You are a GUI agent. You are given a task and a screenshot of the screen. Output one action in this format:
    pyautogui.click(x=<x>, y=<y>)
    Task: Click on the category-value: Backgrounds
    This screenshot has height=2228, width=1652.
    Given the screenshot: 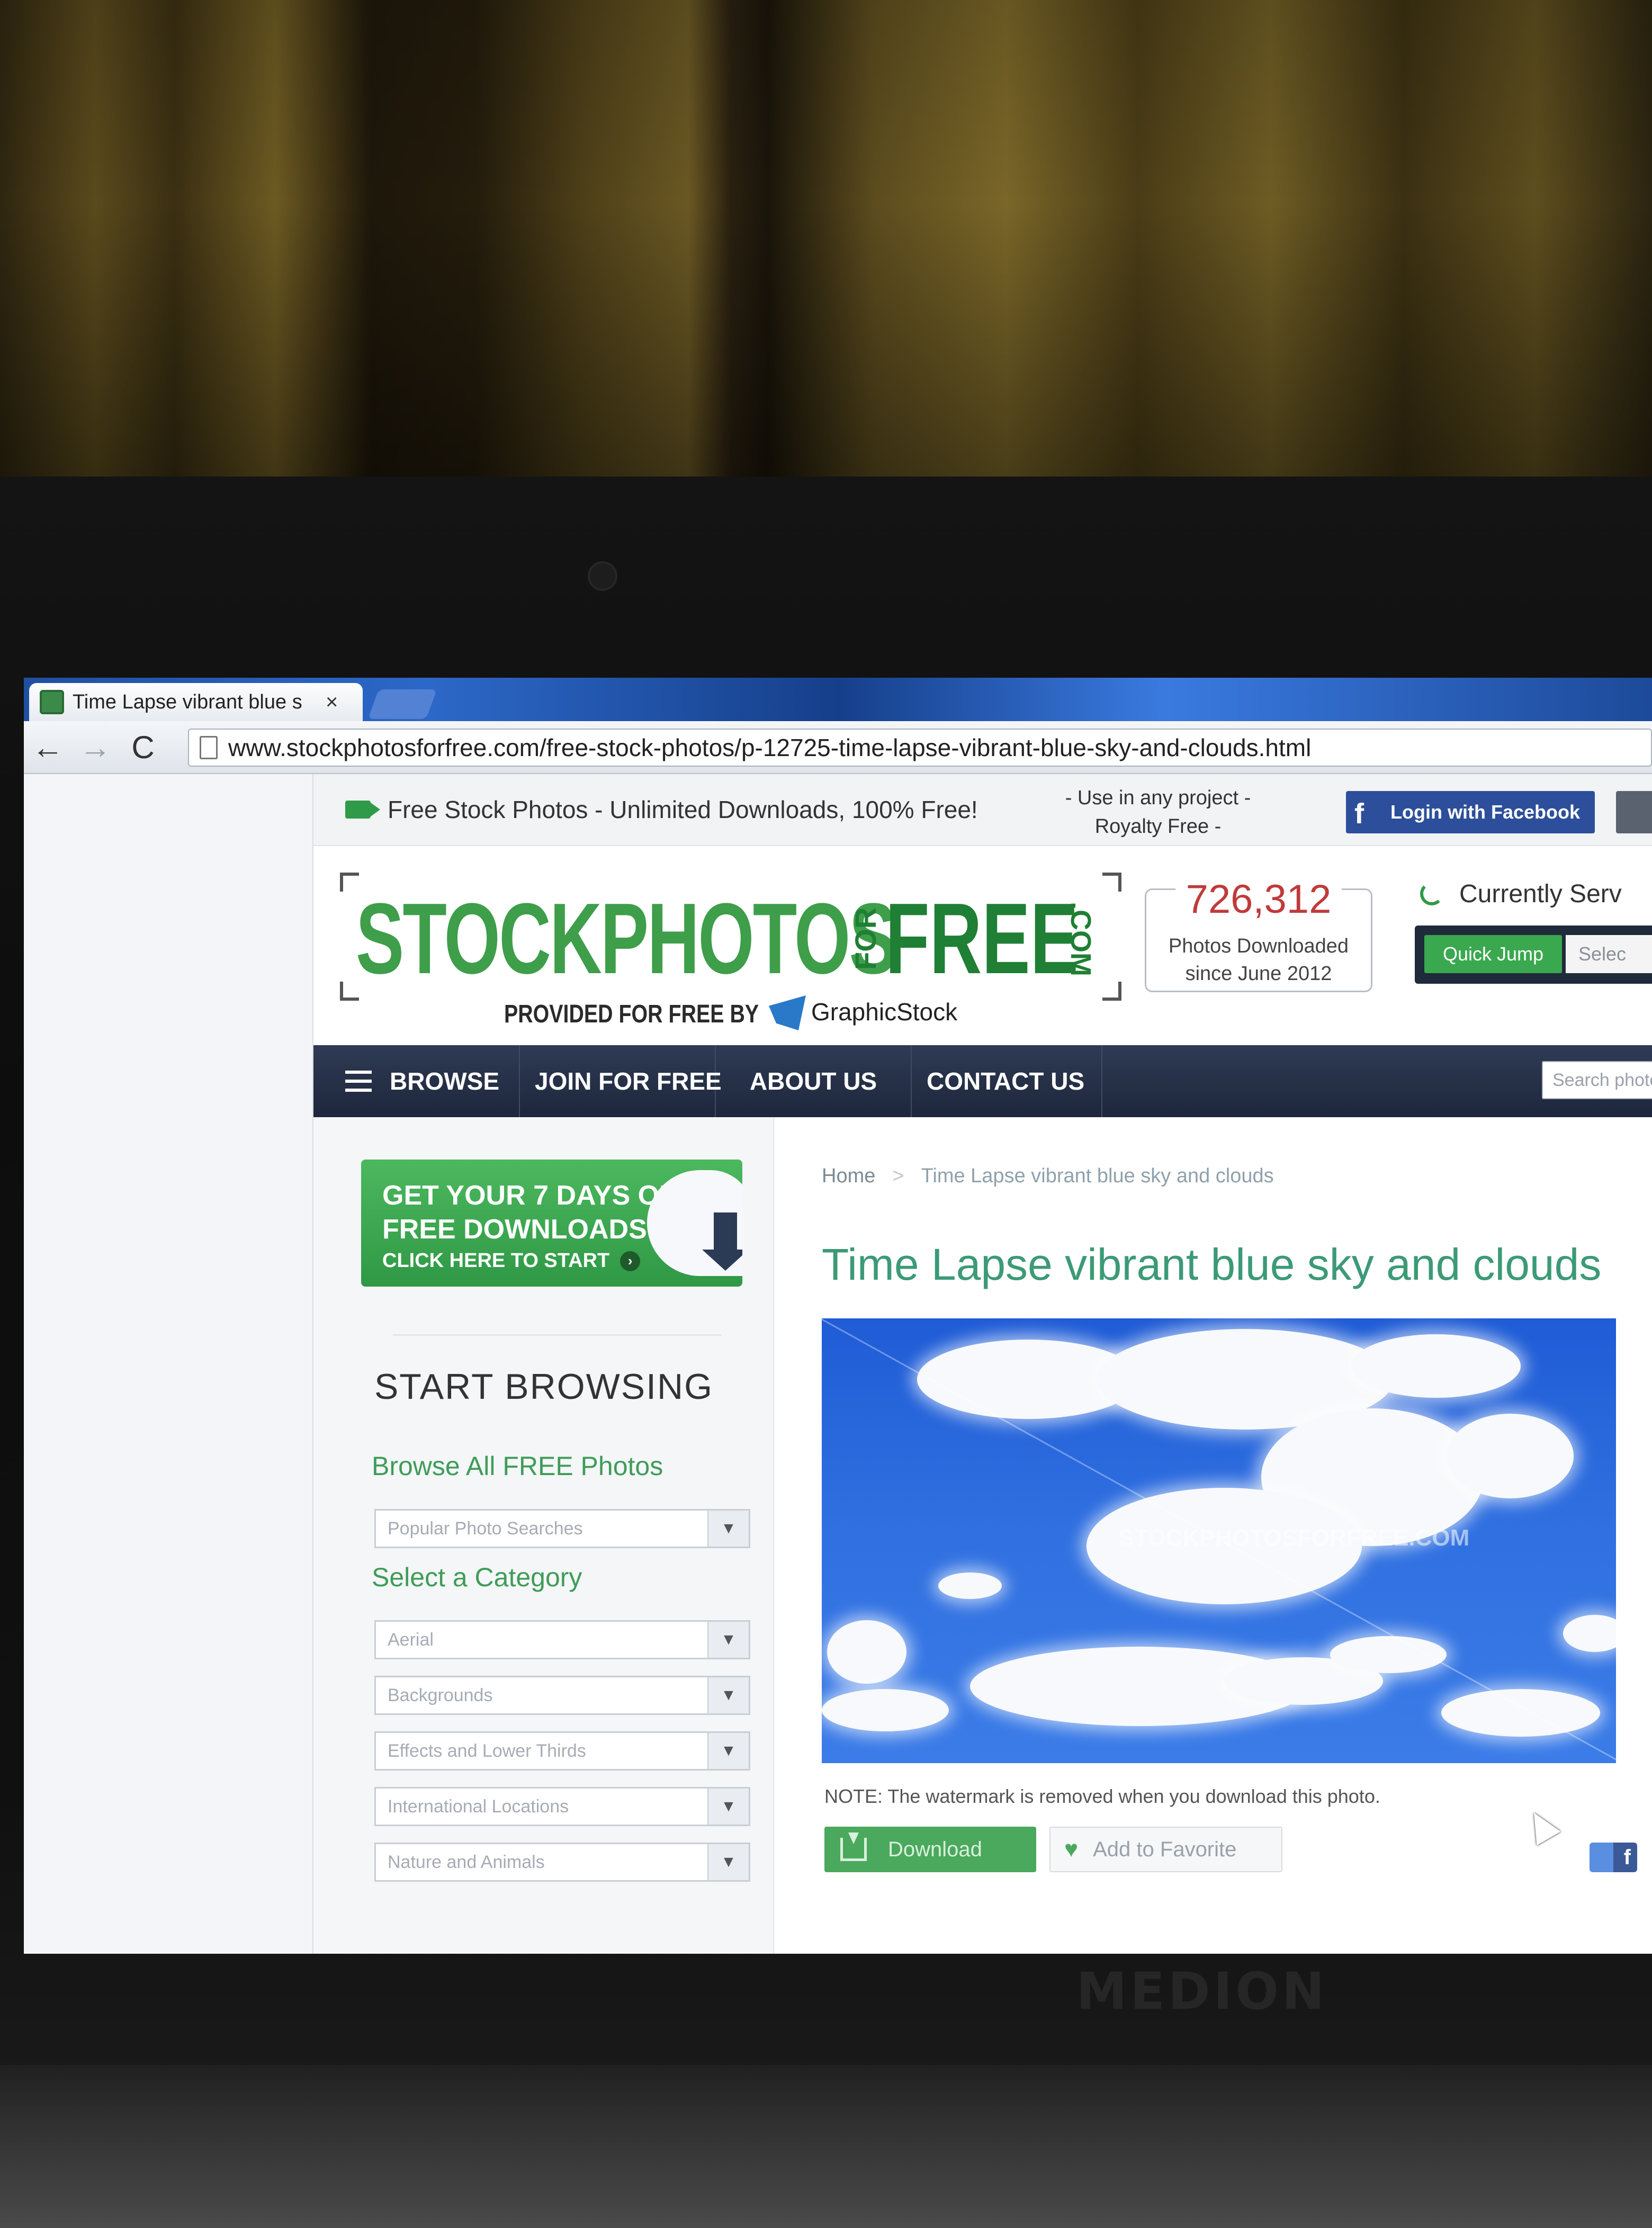 What is the action you would take?
    pyautogui.click(x=440, y=1695)
    